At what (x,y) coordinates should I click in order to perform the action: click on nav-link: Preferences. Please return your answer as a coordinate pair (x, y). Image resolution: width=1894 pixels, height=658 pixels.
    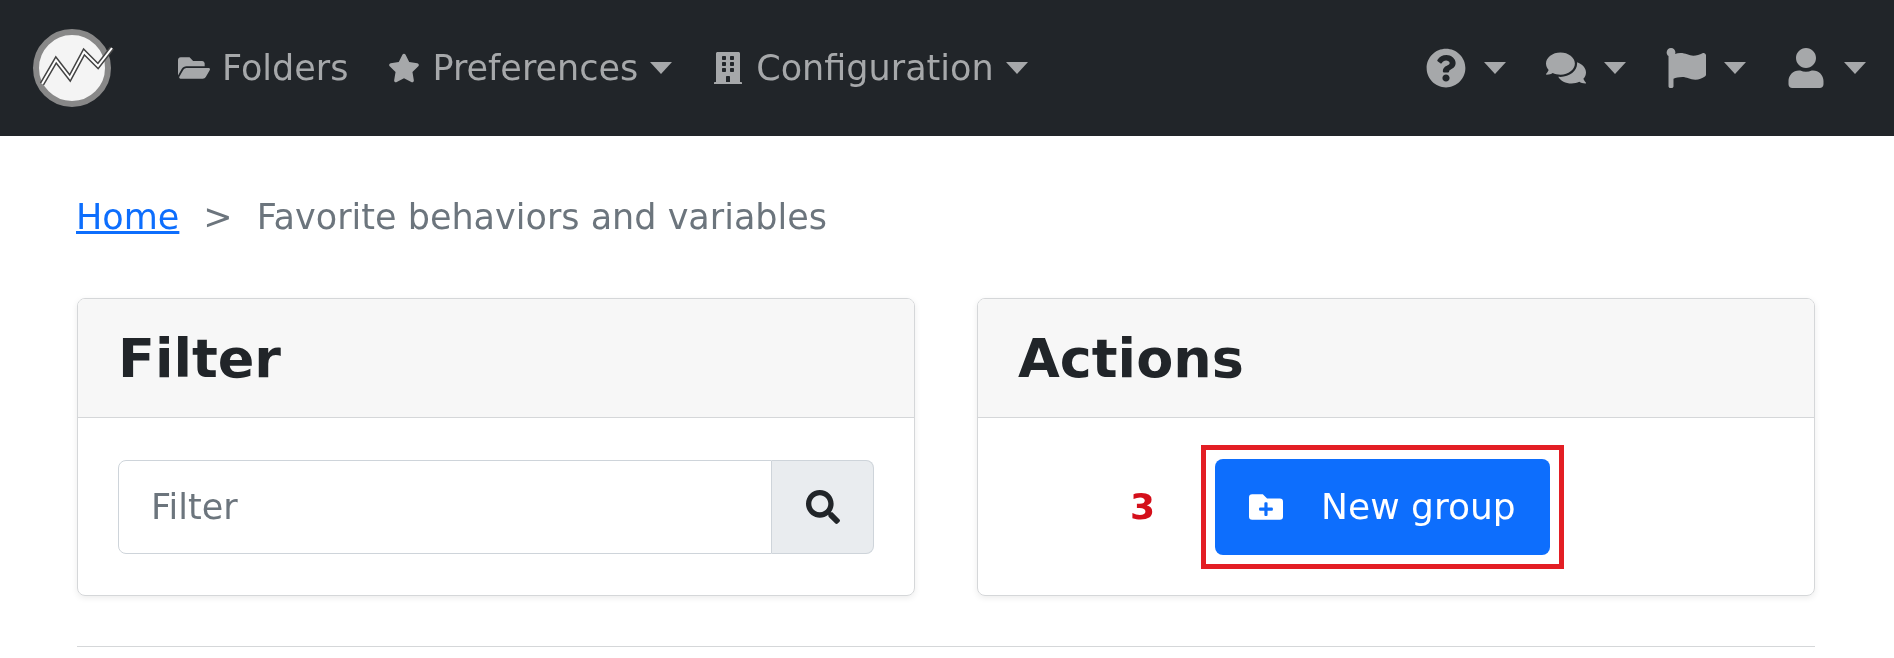
    Looking at the image, I should click on (530, 68).